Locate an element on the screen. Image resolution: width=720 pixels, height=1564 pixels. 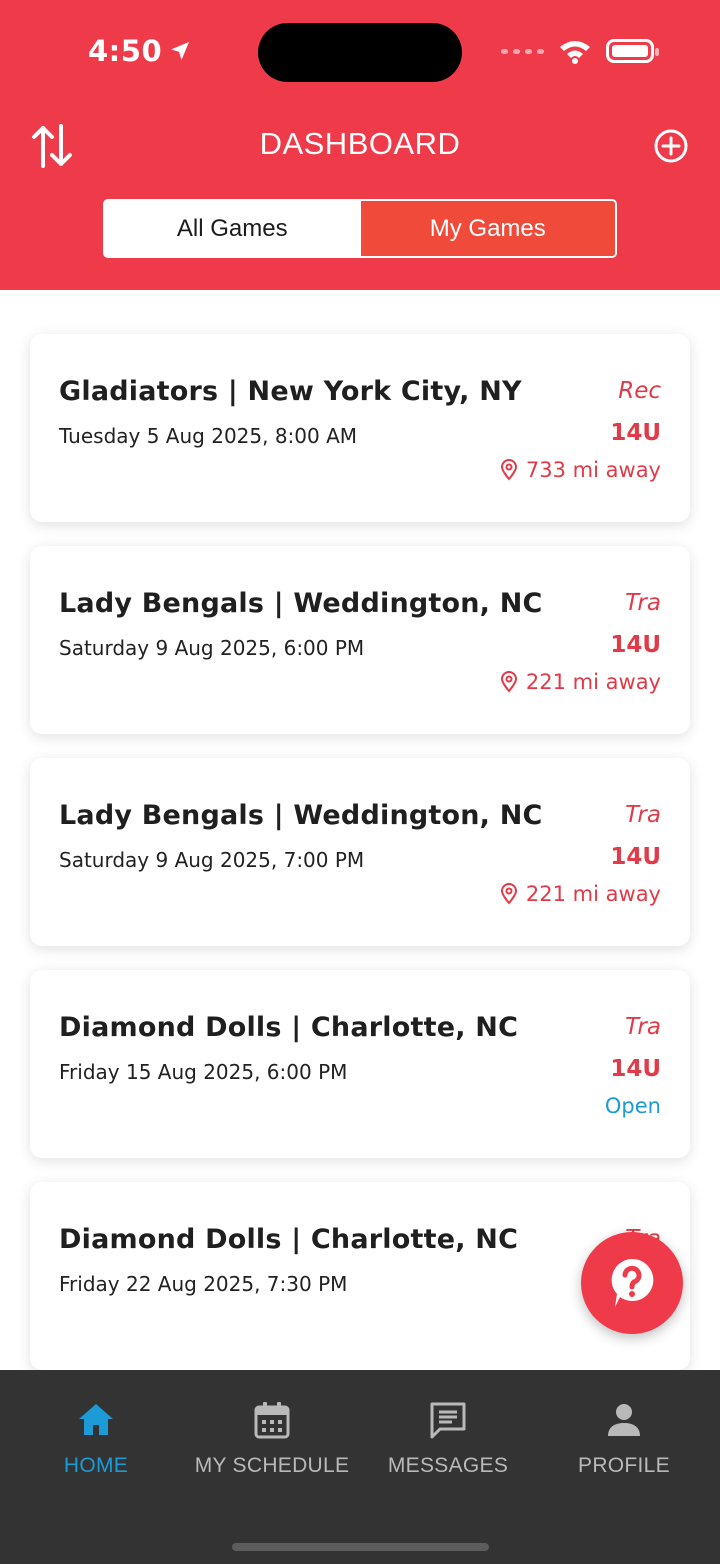
help-bubble-icon is located at coordinates (632, 1282).